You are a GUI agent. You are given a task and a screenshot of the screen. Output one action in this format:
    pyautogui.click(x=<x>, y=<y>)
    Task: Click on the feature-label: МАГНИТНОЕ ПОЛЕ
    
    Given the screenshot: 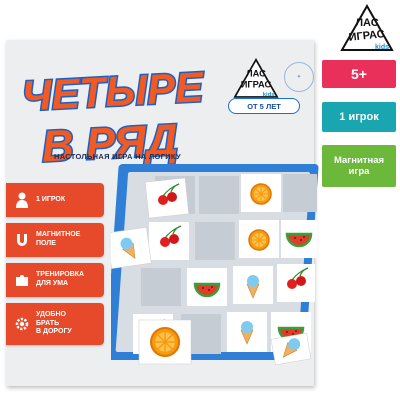 What is the action you would take?
    pyautogui.click(x=58, y=239)
    